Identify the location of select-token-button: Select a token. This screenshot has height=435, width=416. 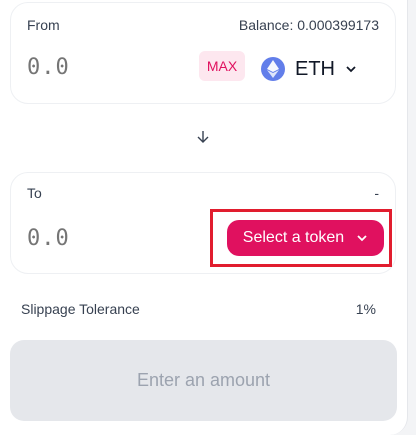
(305, 238).